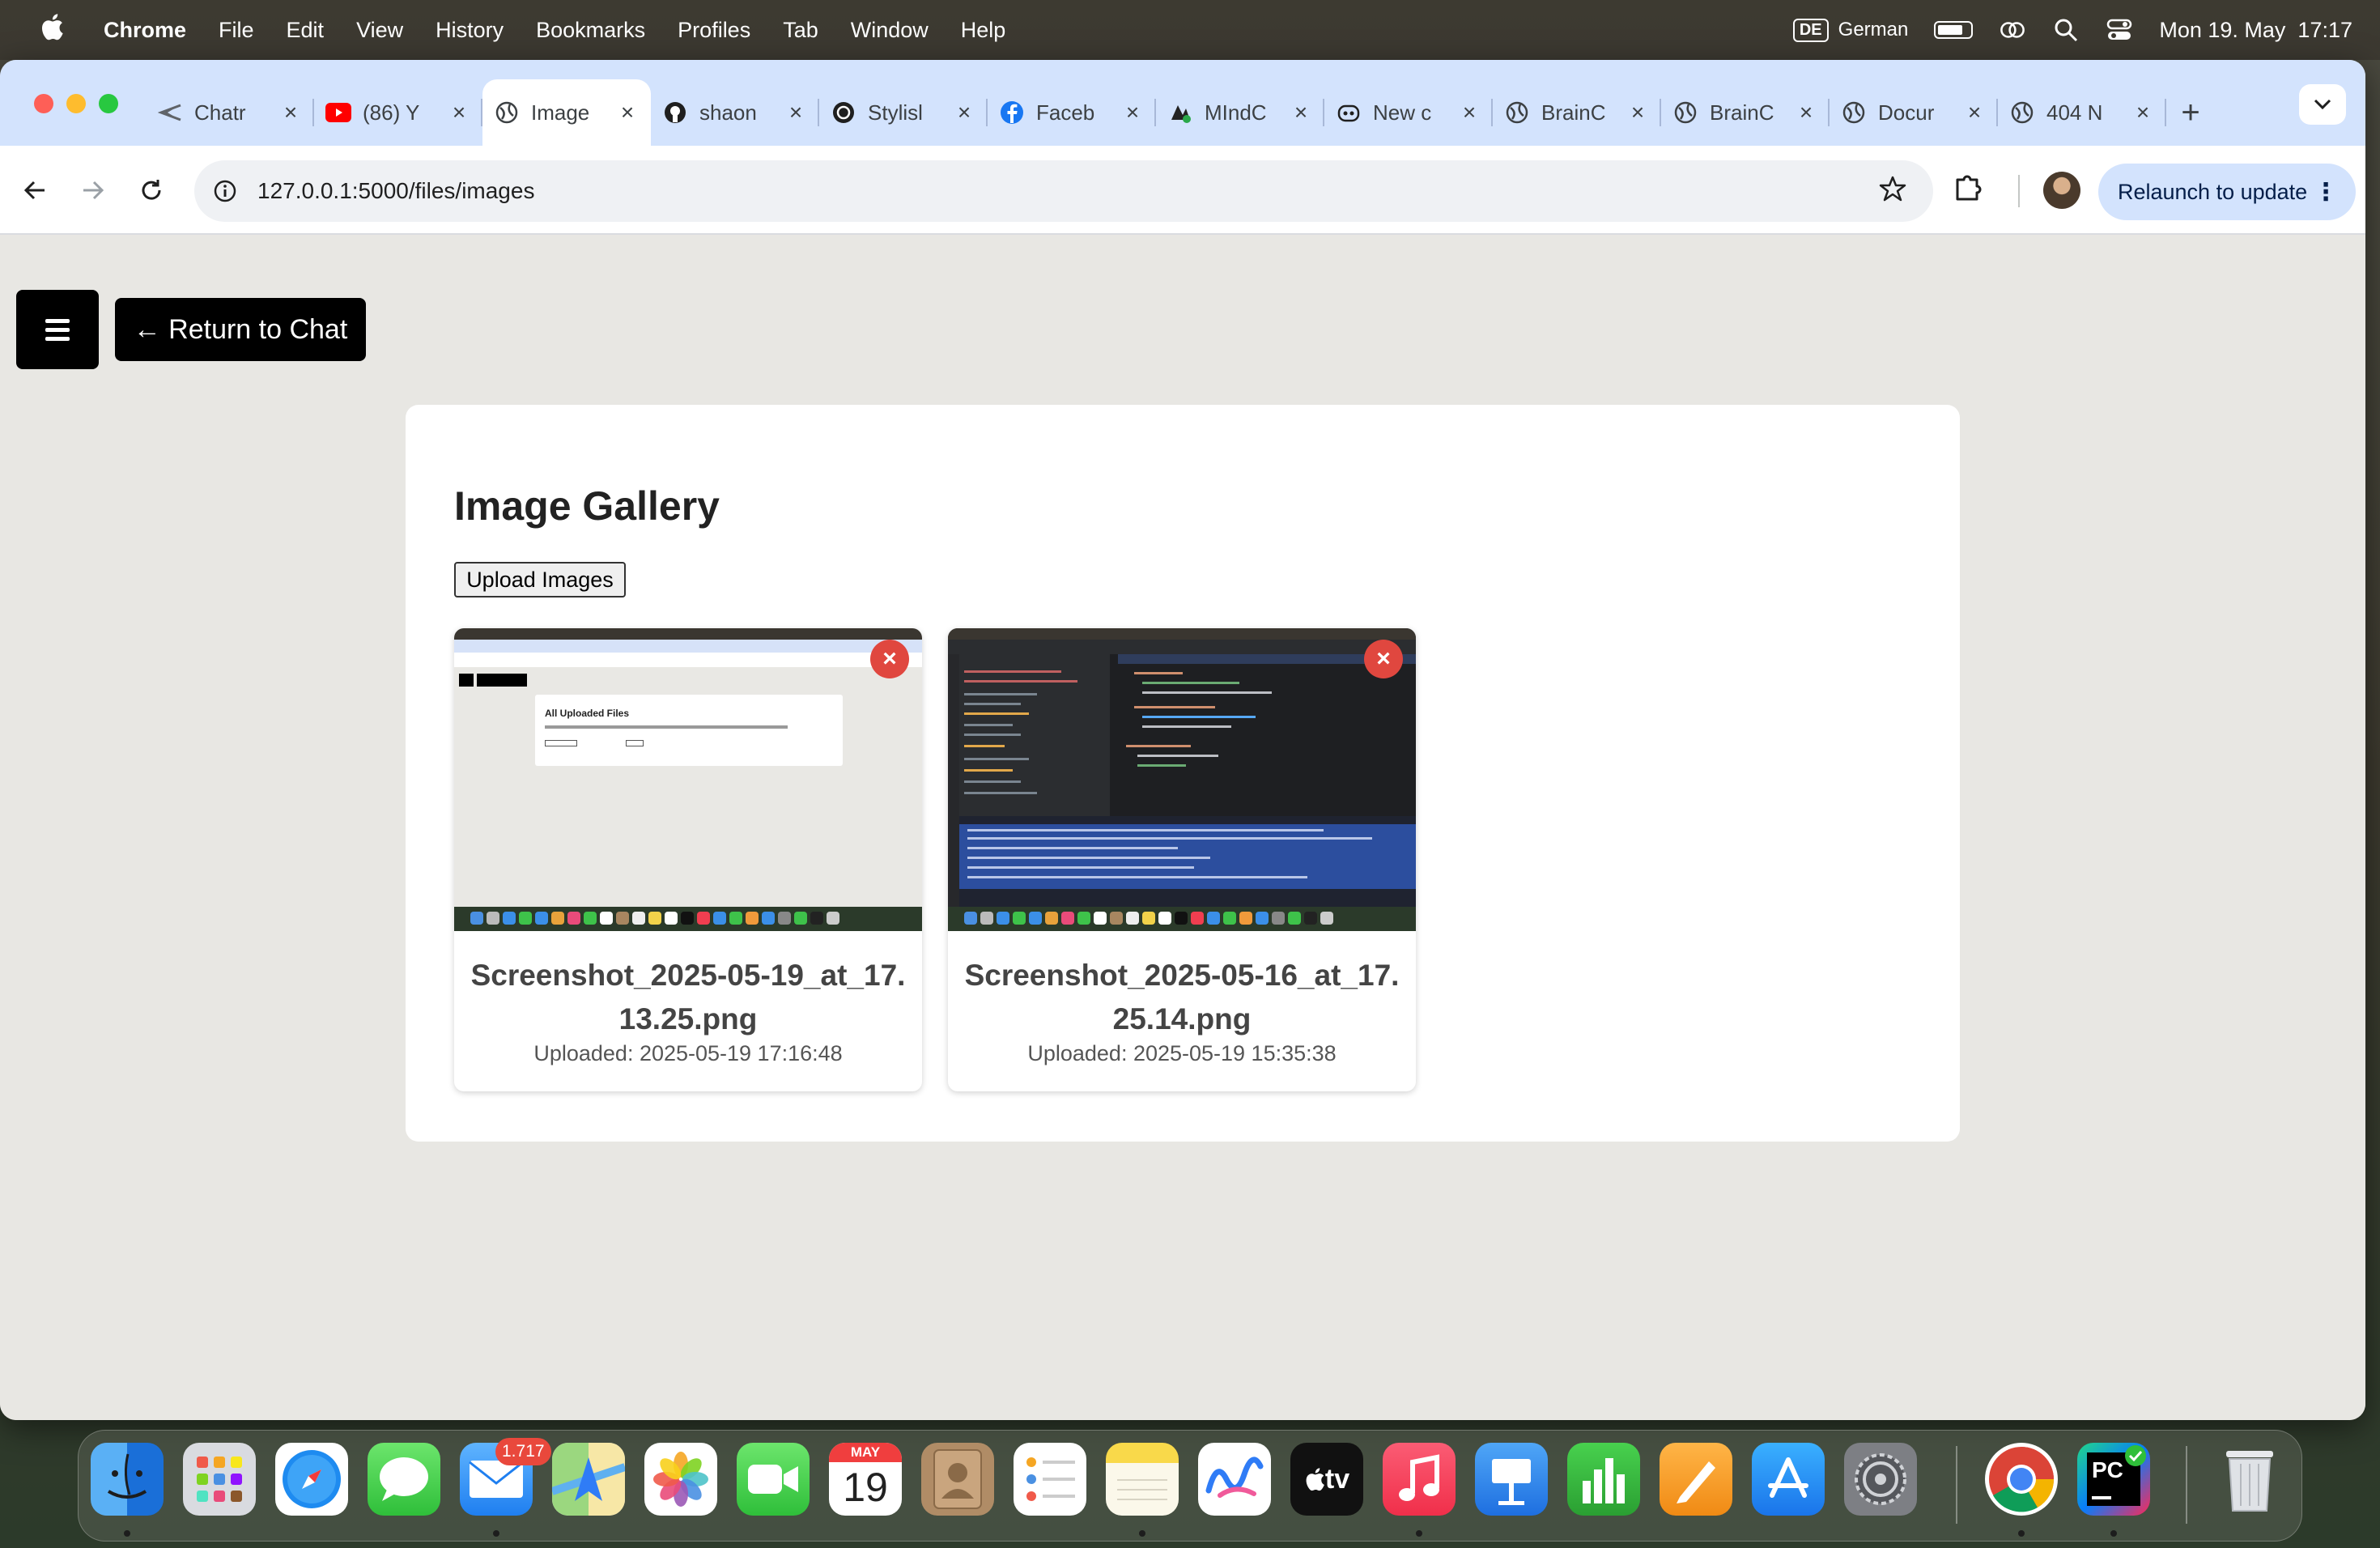  What do you see at coordinates (1050, 1480) in the screenshot?
I see `reminders-icon` at bounding box center [1050, 1480].